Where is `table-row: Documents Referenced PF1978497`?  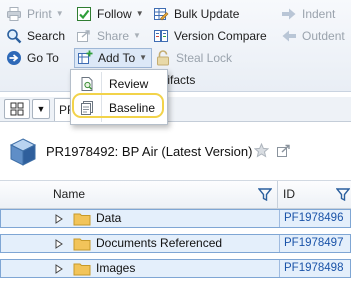
table-row: Documents Referenced PF1978497 is located at coordinates (175, 243).